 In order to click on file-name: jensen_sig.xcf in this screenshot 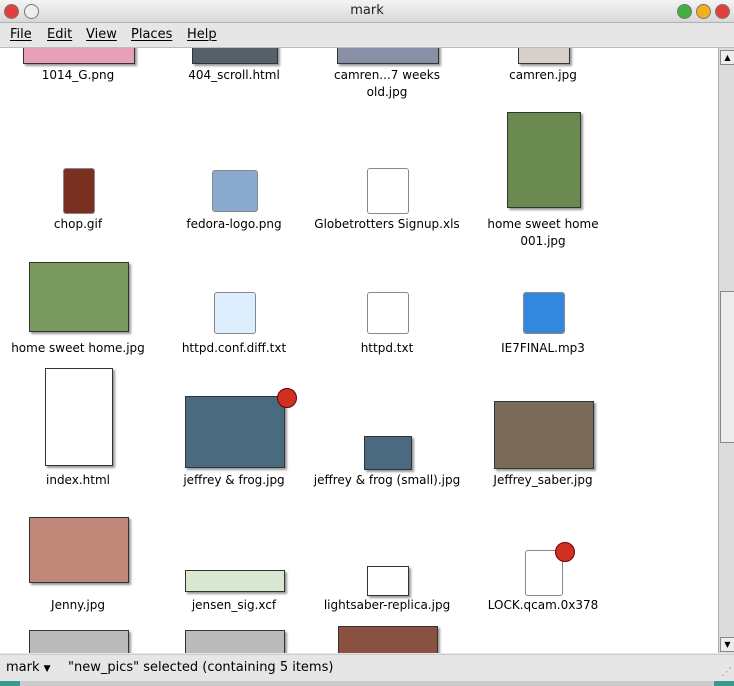, I will do `click(234, 605)`.